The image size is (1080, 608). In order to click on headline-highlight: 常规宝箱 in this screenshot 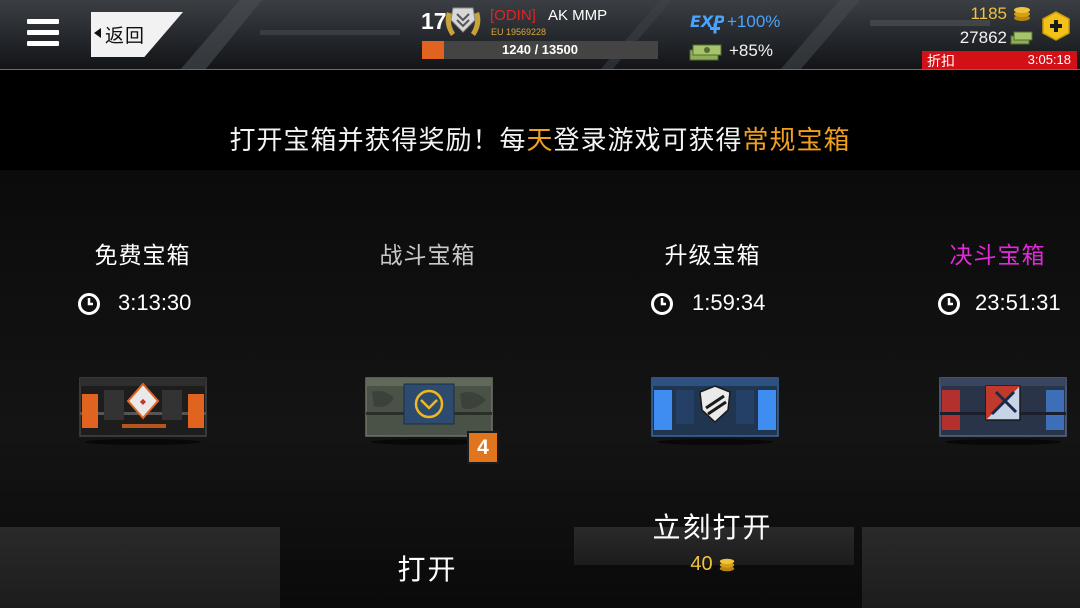, I will do `click(796, 141)`.